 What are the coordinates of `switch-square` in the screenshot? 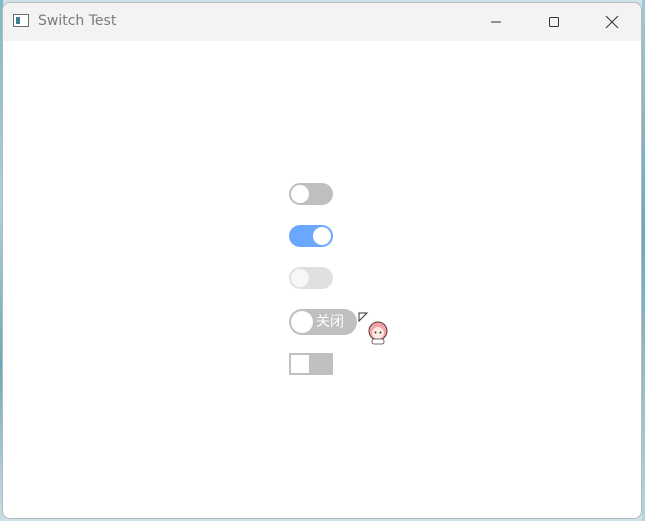 It's located at (311, 364).